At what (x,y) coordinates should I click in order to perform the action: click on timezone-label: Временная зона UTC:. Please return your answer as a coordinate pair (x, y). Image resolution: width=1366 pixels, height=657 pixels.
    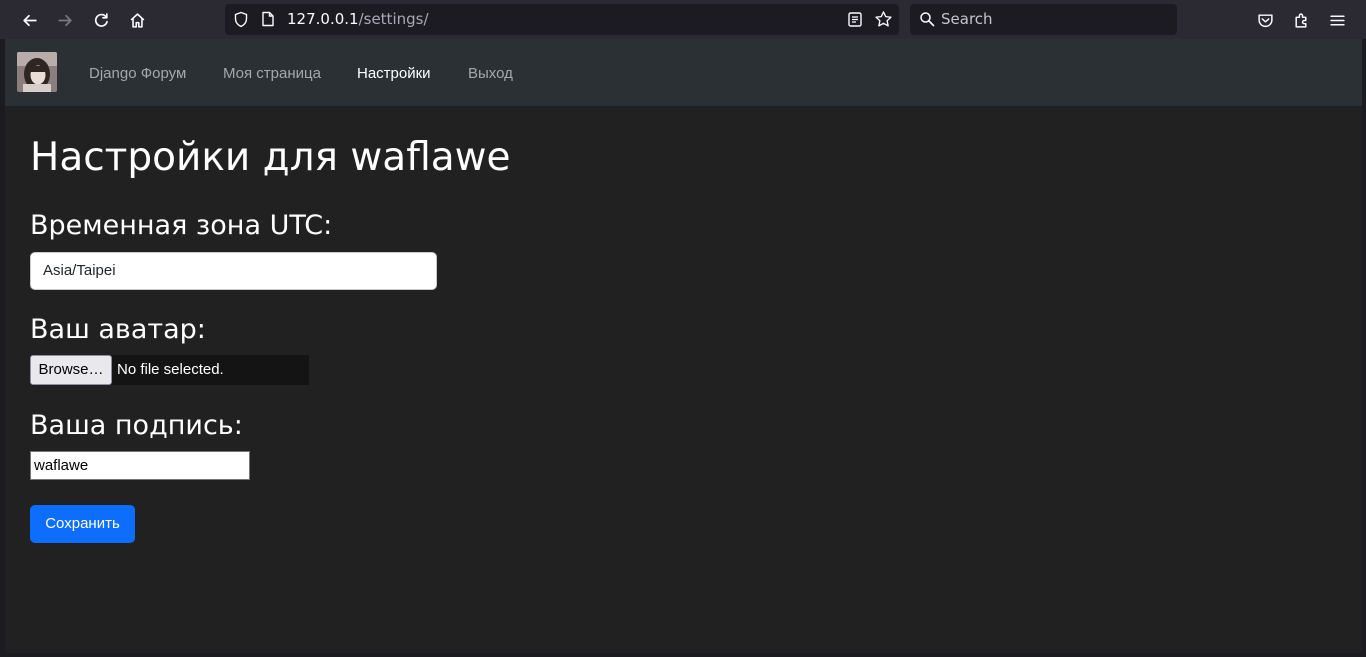
    Looking at the image, I should click on (181, 225).